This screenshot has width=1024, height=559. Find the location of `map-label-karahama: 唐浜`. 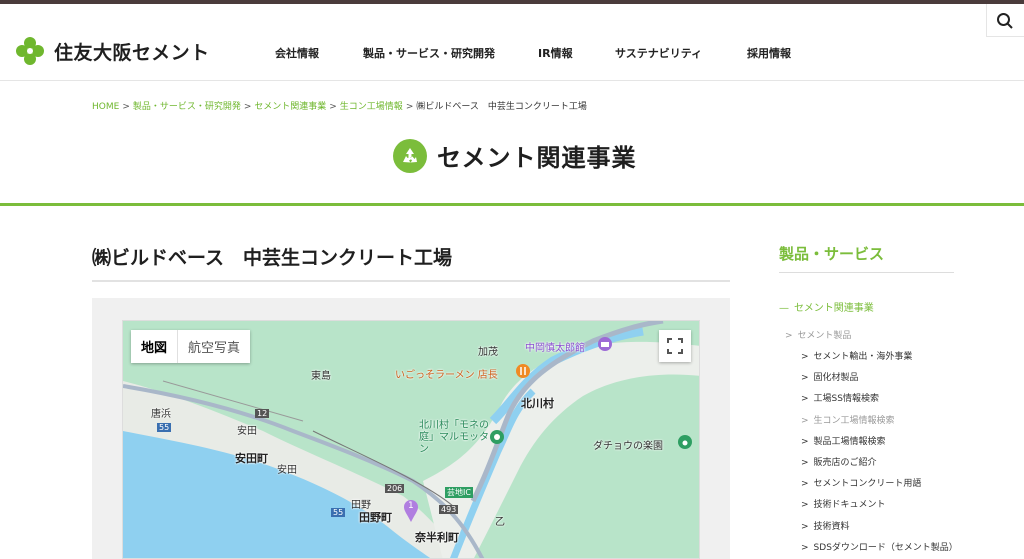

map-label-karahama: 唐浜 is located at coordinates (161, 414).